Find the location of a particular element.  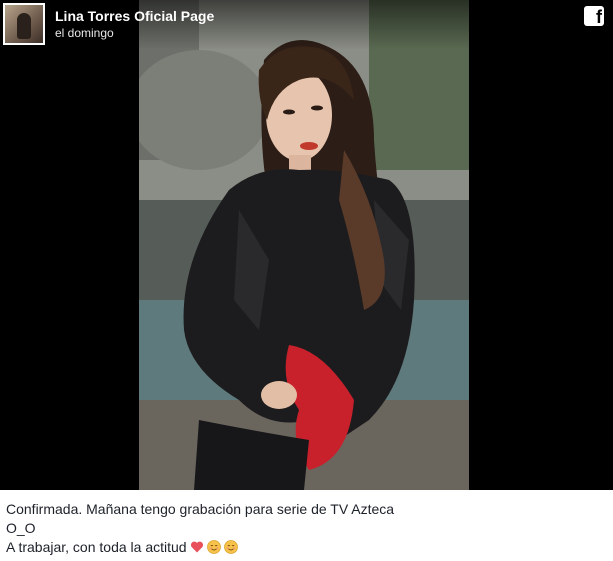

caption-line: A trabajar, con toda la actitud is located at coordinates (96, 547).